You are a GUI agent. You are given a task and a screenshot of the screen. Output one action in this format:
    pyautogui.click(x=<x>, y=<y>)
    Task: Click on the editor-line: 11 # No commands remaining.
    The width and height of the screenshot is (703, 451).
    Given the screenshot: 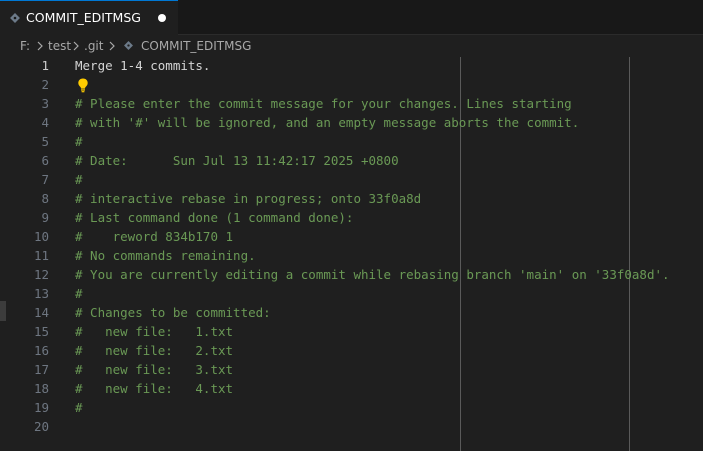 What is the action you would take?
    pyautogui.click(x=351, y=256)
    